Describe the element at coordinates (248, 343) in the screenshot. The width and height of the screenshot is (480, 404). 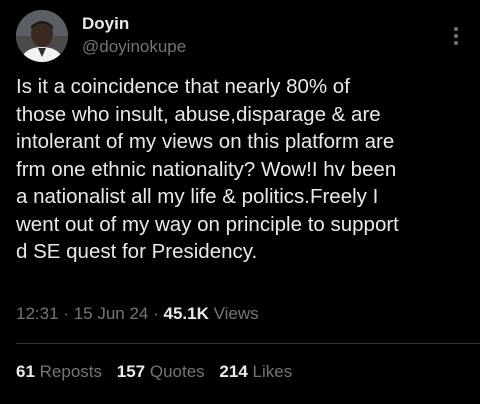
I see `divider` at that location.